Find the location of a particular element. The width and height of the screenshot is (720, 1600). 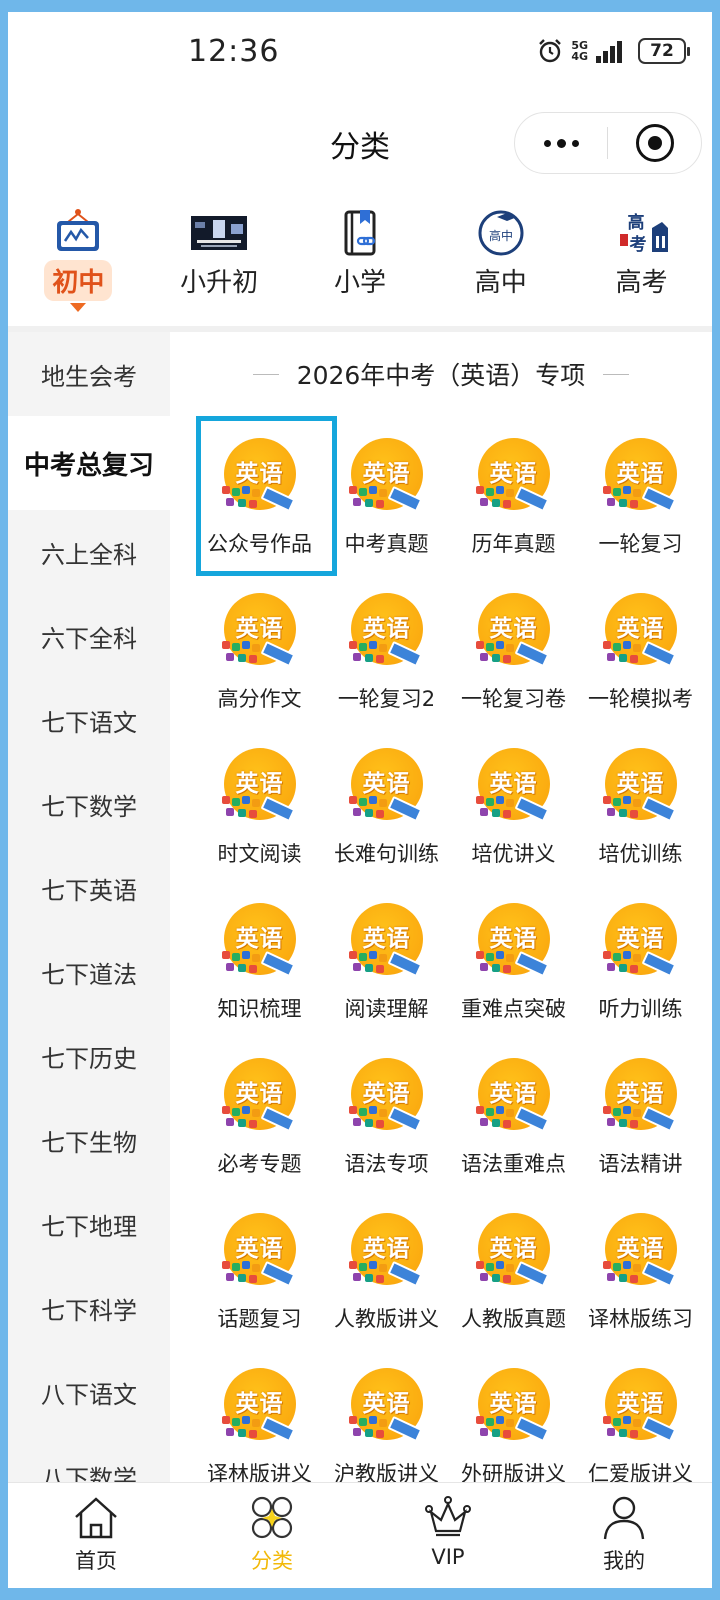

topic-item: 英语 人教版真题 is located at coordinates (513, 1268).